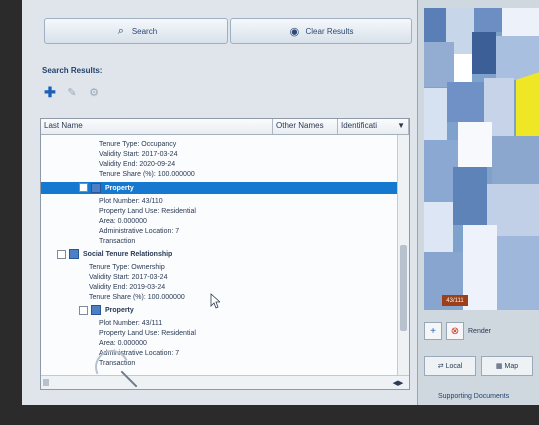 The image size is (539, 425). What do you see at coordinates (127, 287) in the screenshot?
I see `tree-row-label: Validity End: 2019-03-24` at bounding box center [127, 287].